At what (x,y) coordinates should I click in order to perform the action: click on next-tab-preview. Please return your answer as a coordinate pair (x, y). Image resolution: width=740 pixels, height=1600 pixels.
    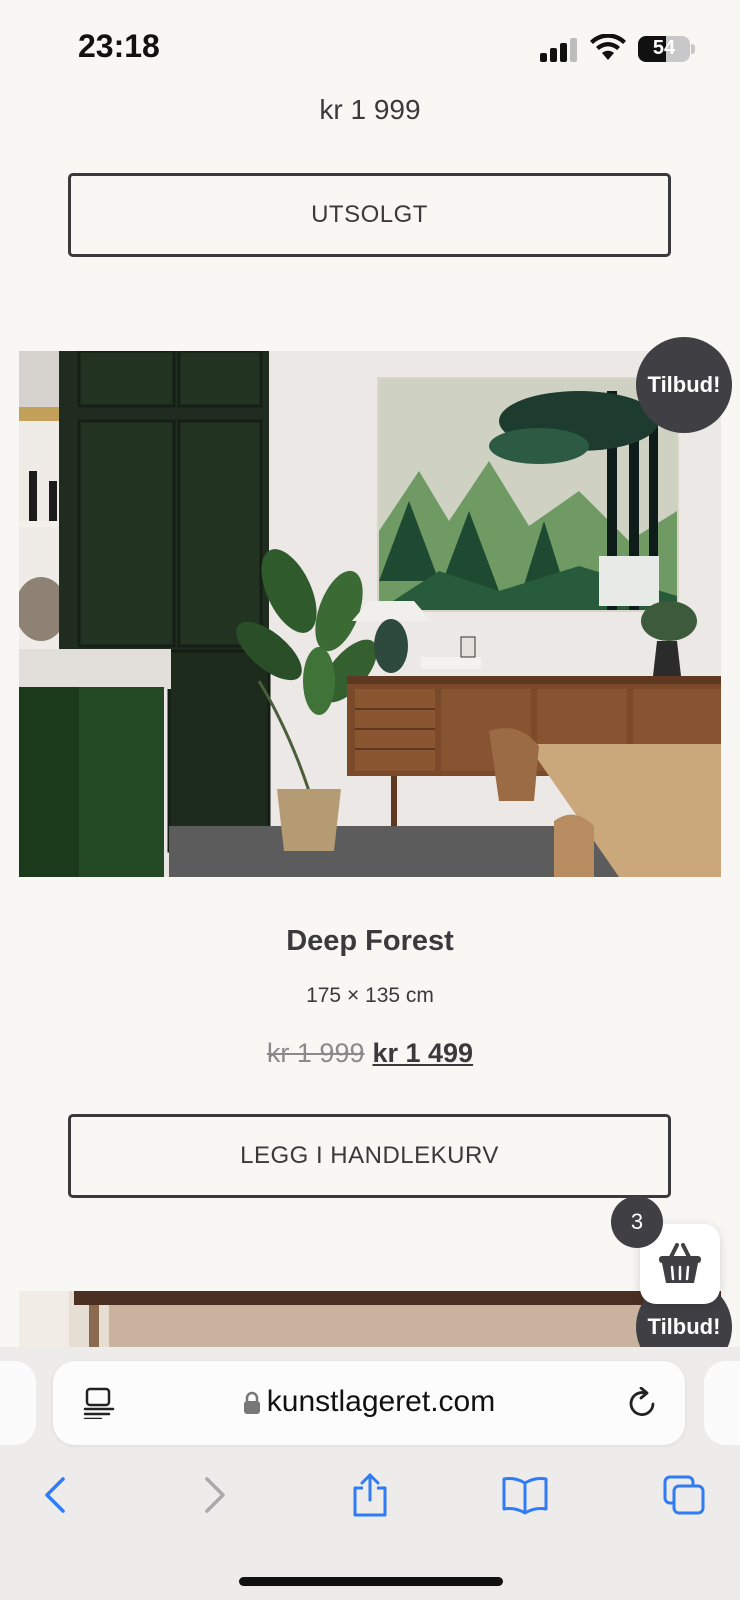
    Looking at the image, I should click on (722, 1403).